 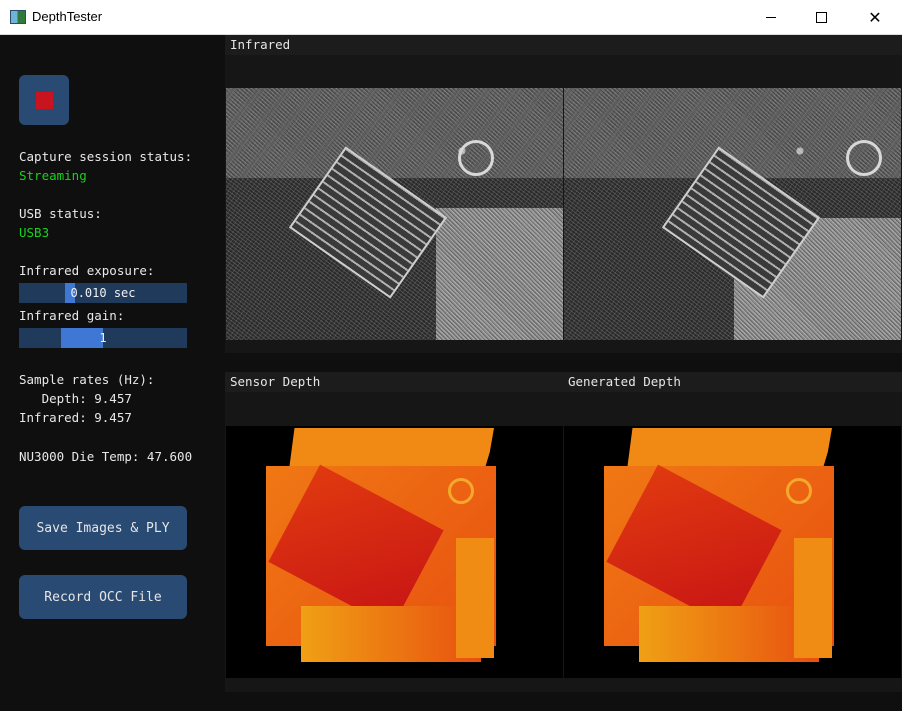 What do you see at coordinates (394, 552) in the screenshot?
I see `sensor-depth-image` at bounding box center [394, 552].